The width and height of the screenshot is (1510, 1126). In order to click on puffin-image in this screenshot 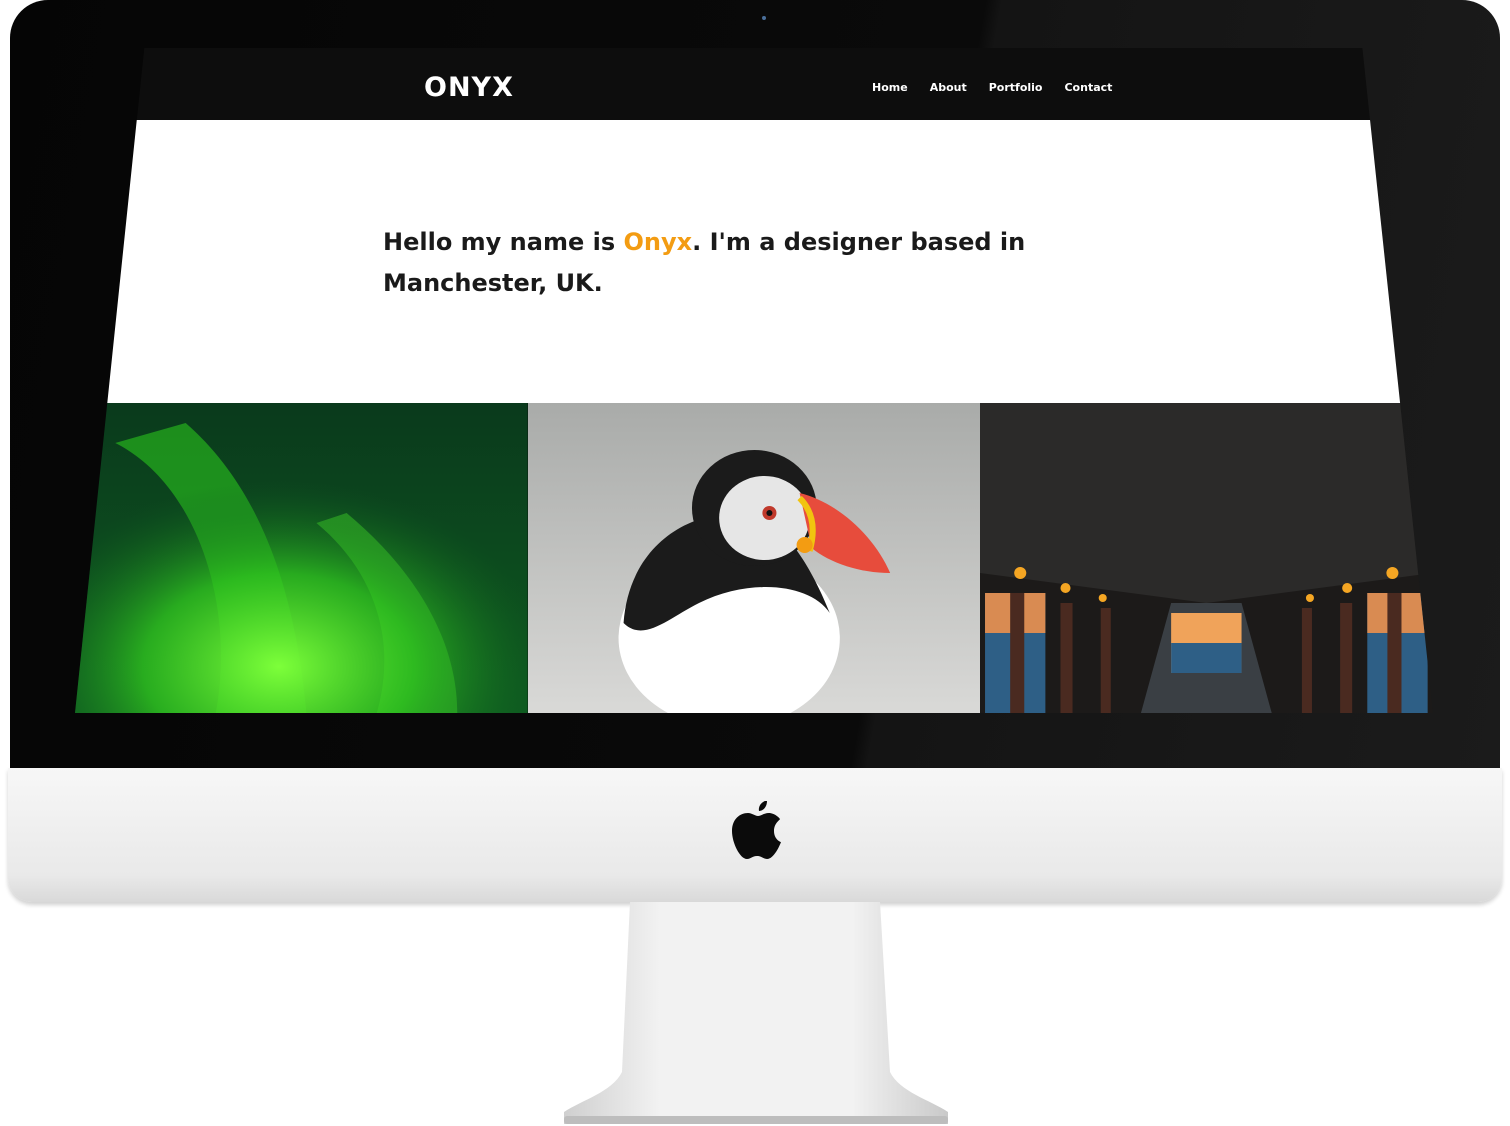, I will do `click(754, 558)`.